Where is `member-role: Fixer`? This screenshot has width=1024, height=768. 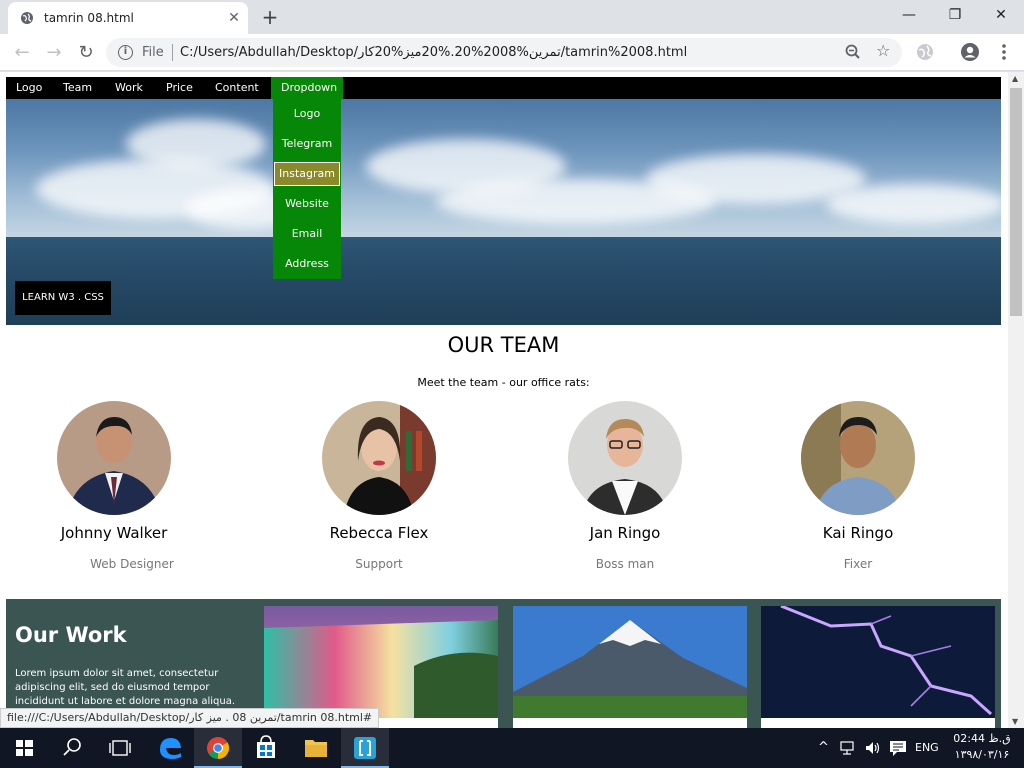 member-role: Fixer is located at coordinates (858, 564).